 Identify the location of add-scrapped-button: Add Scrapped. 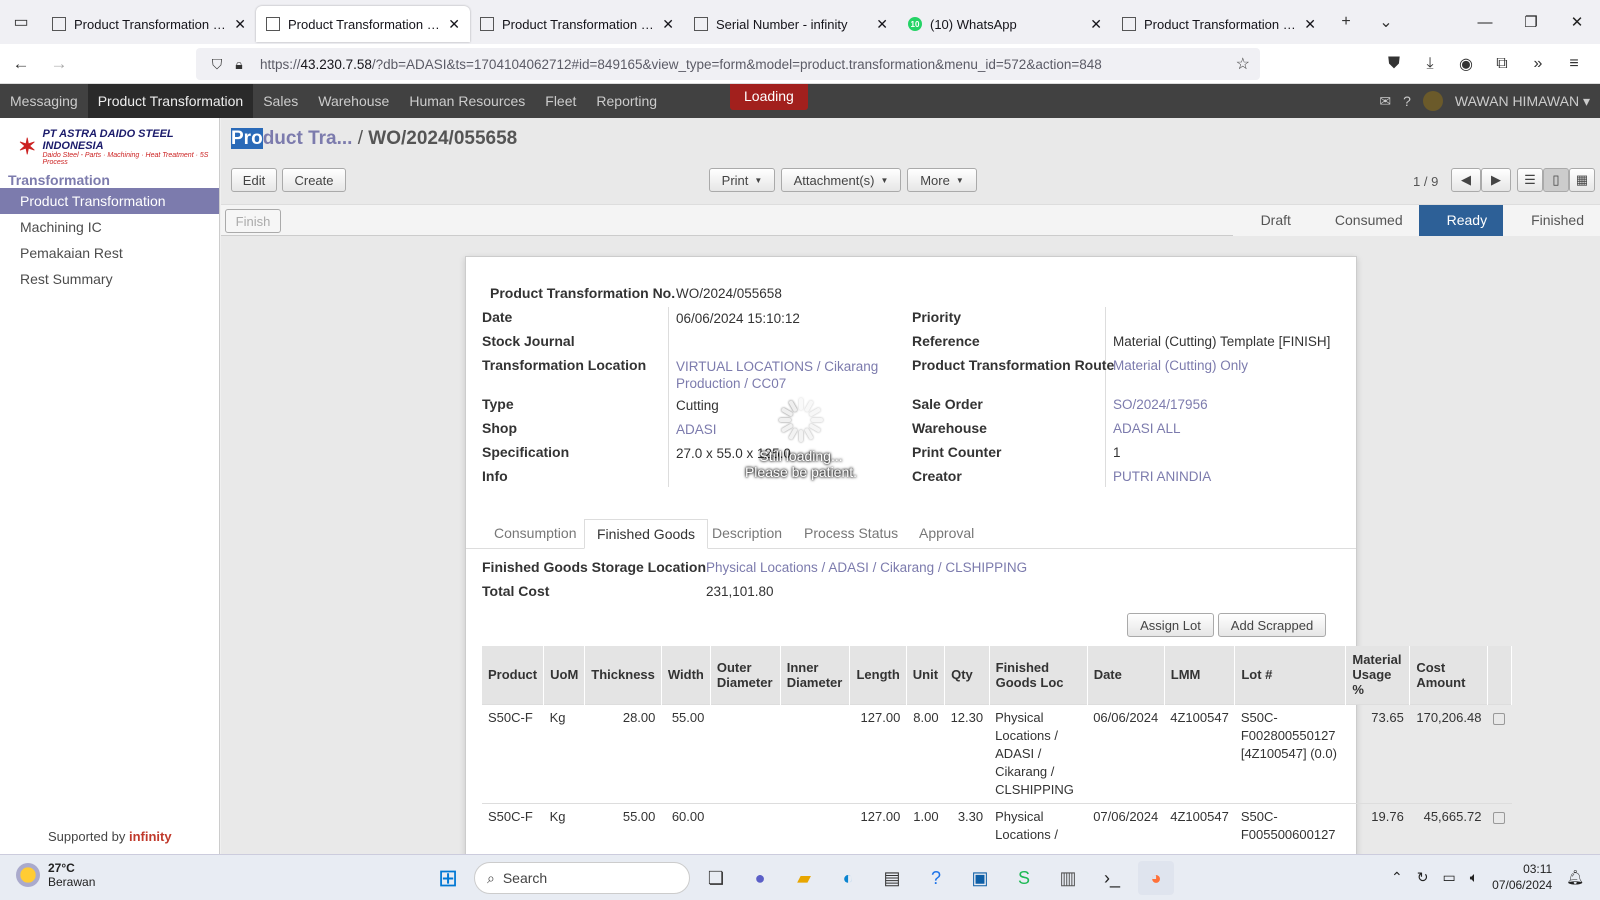
(1272, 625).